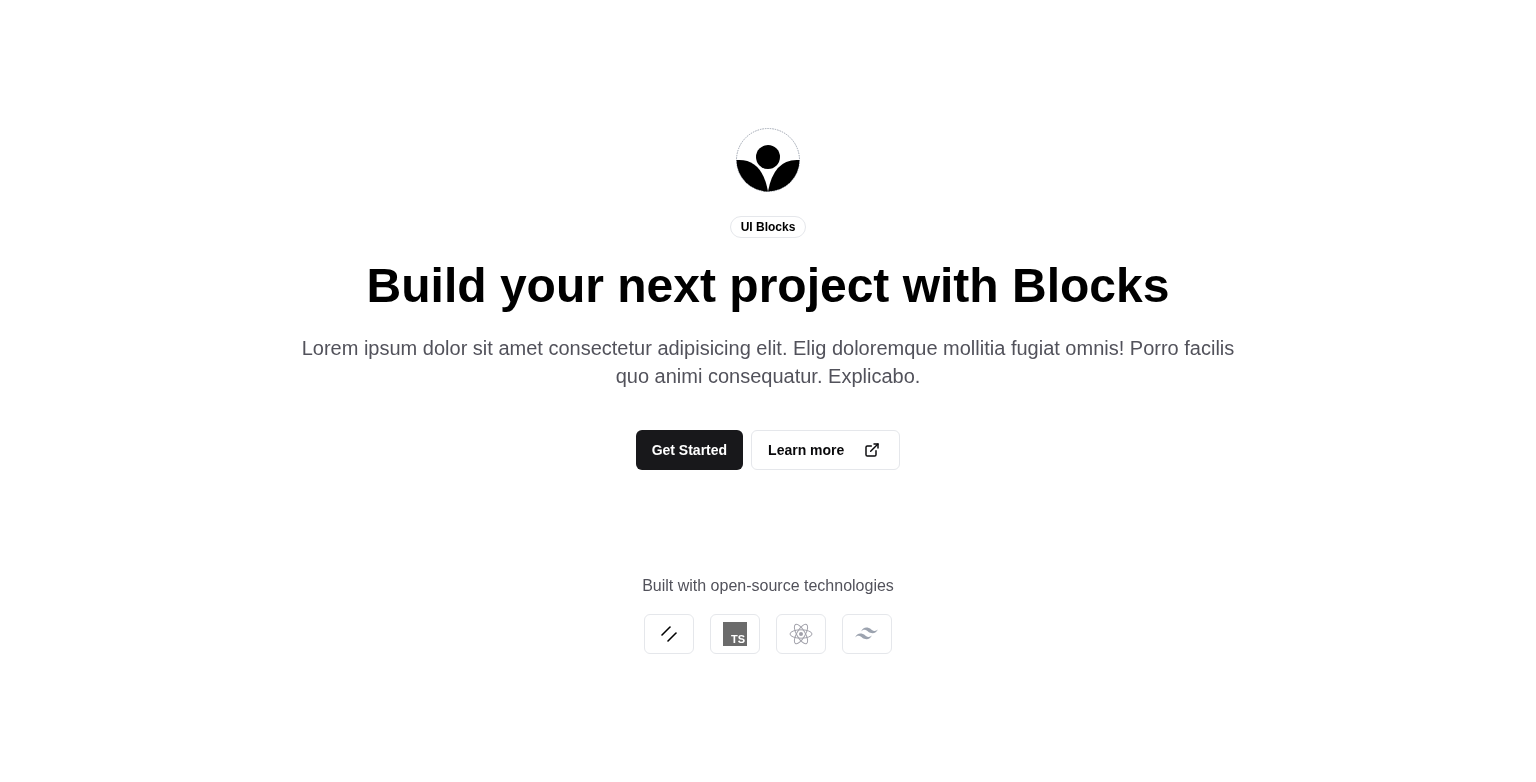 The image size is (1536, 782). Describe the element at coordinates (669, 634) in the screenshot. I see `slashes-icon` at that location.